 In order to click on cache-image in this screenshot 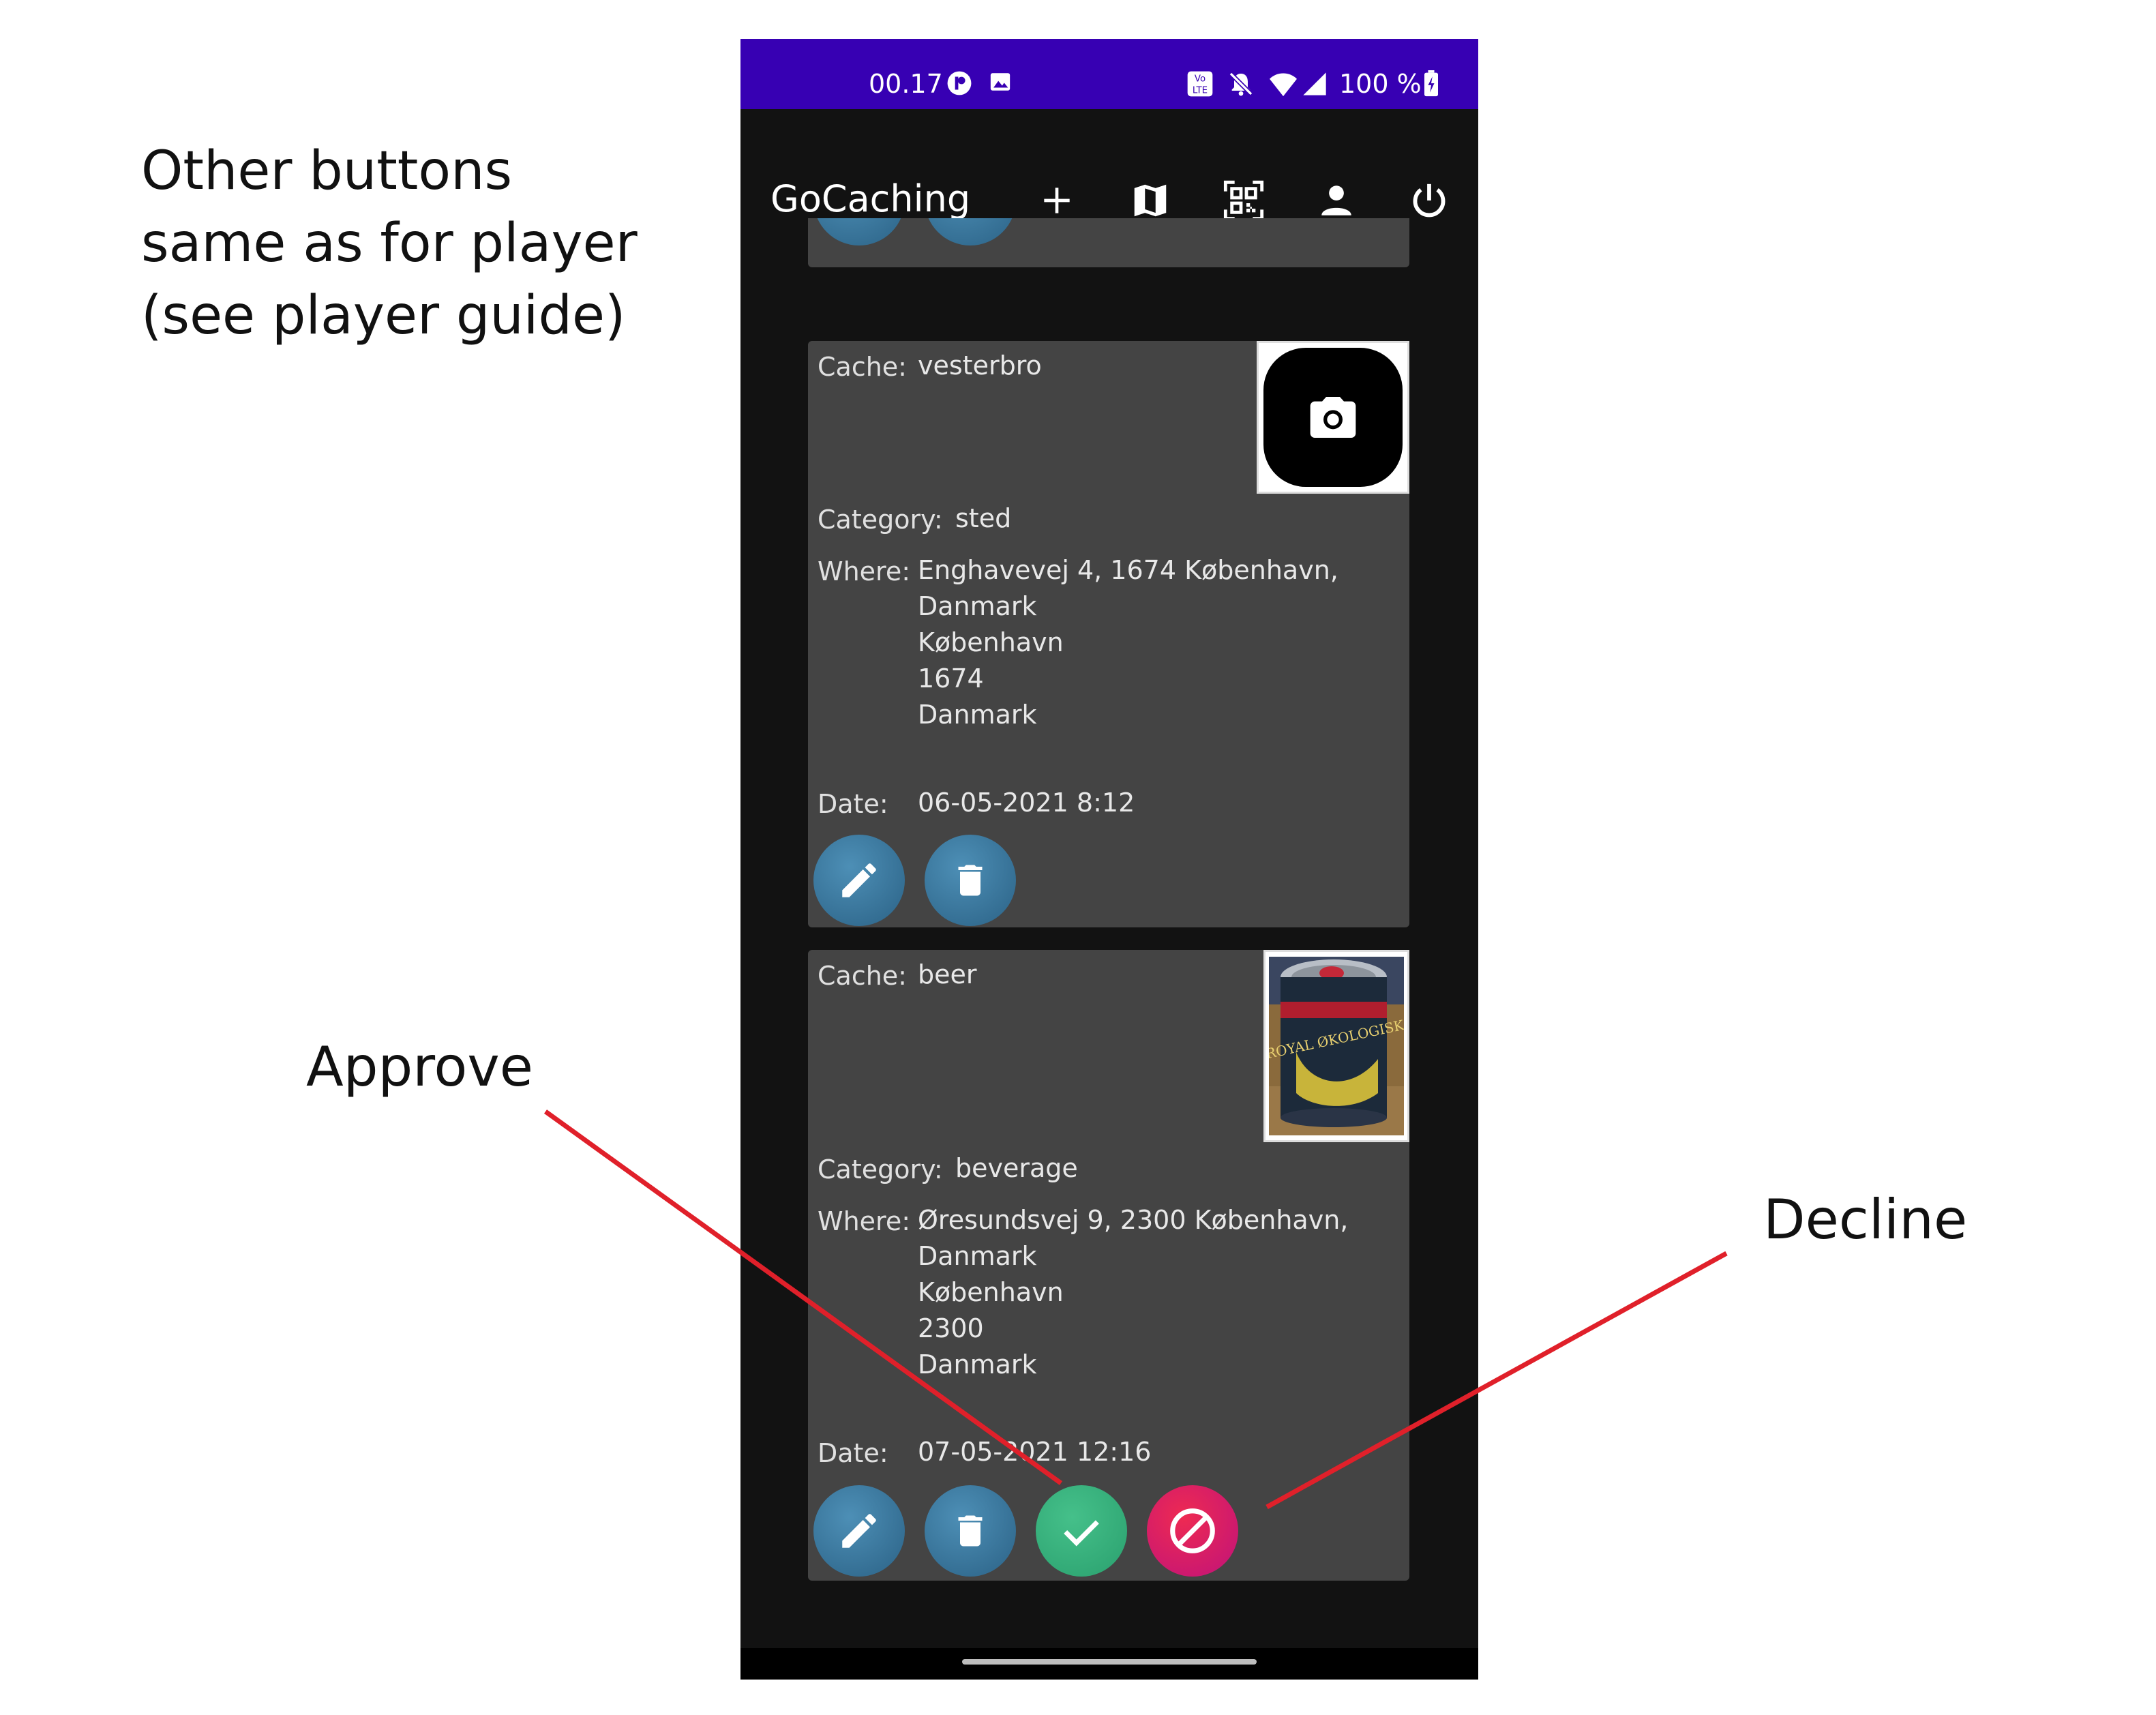, I will do `click(1333, 418)`.